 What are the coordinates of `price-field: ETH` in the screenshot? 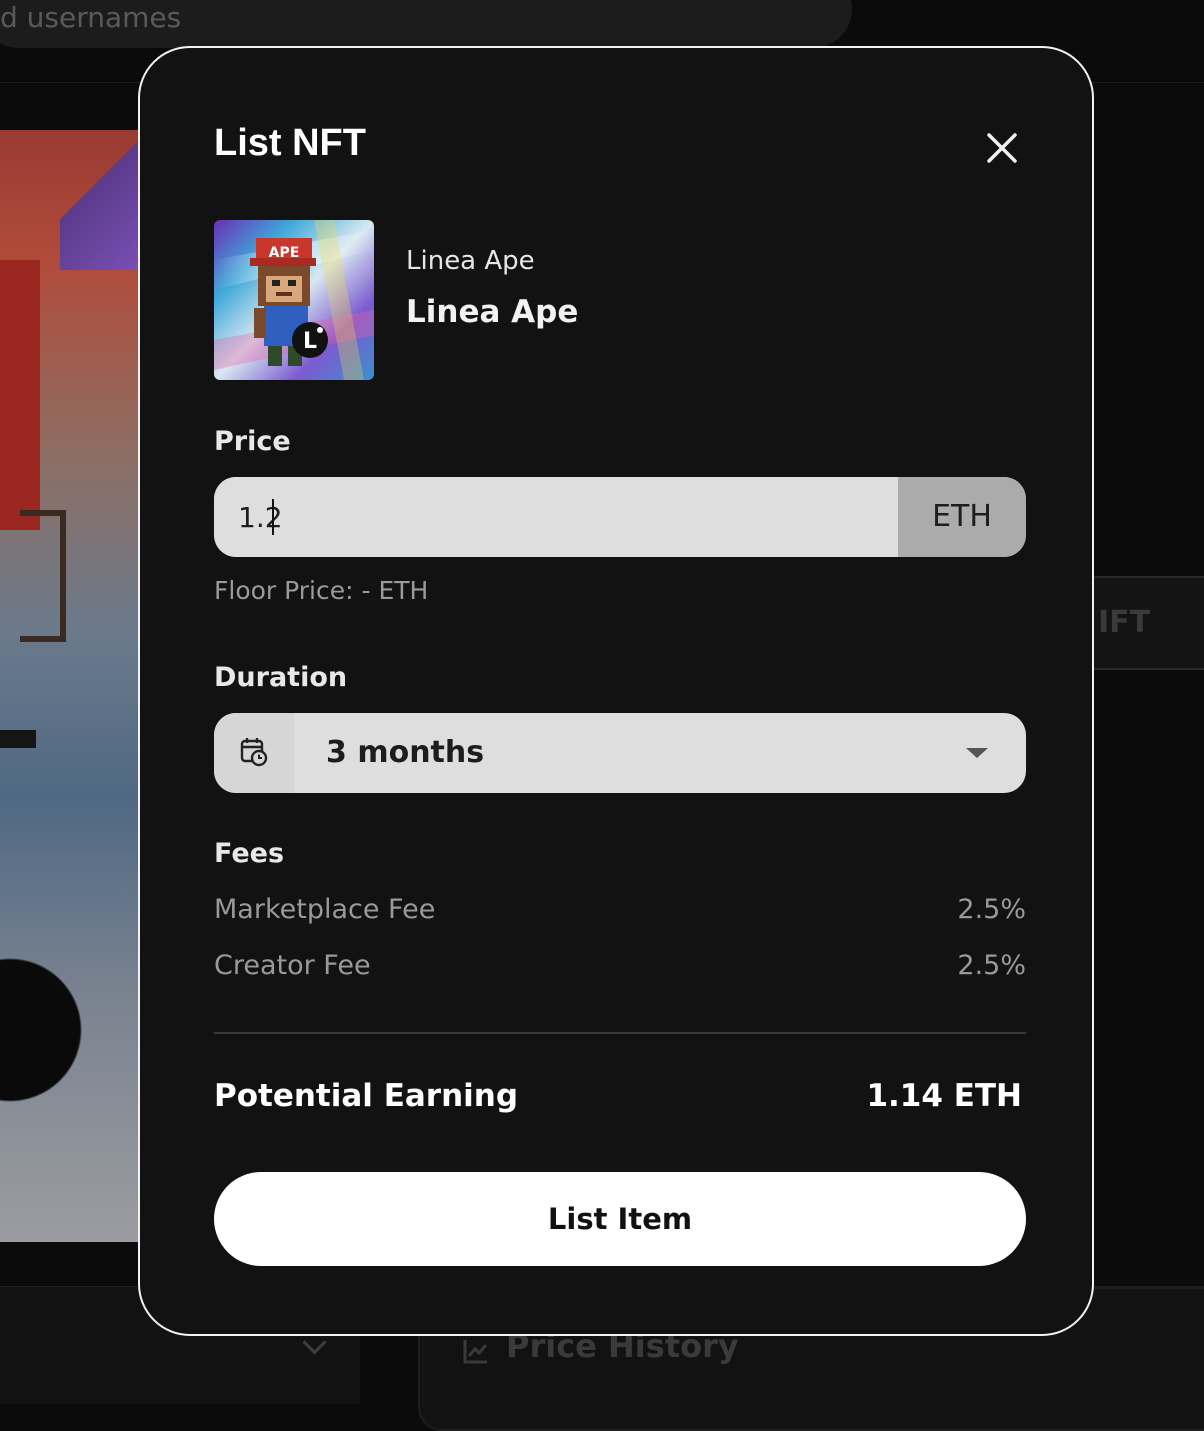 It's located at (620, 517).